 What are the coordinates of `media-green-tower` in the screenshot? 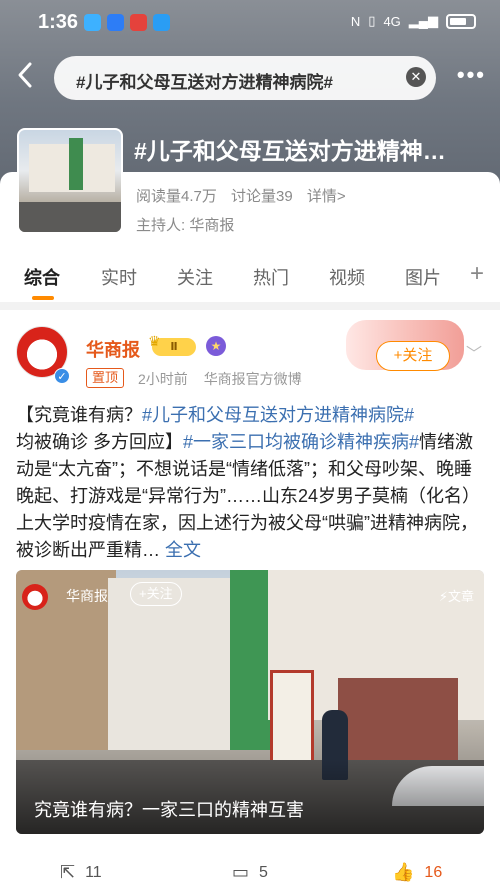 It's located at (250, 660).